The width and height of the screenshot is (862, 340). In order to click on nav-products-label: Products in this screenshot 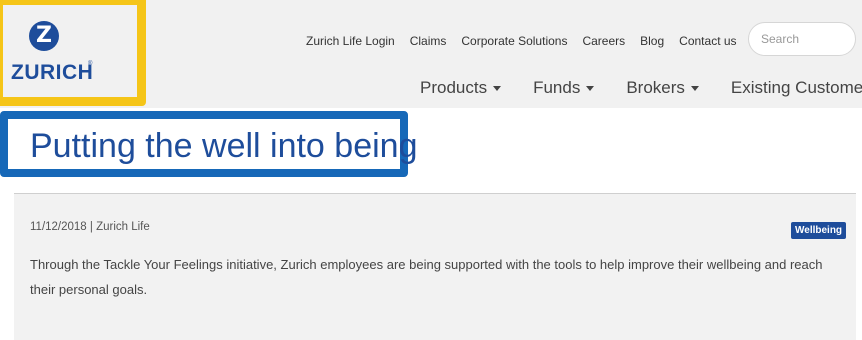, I will do `click(454, 87)`.